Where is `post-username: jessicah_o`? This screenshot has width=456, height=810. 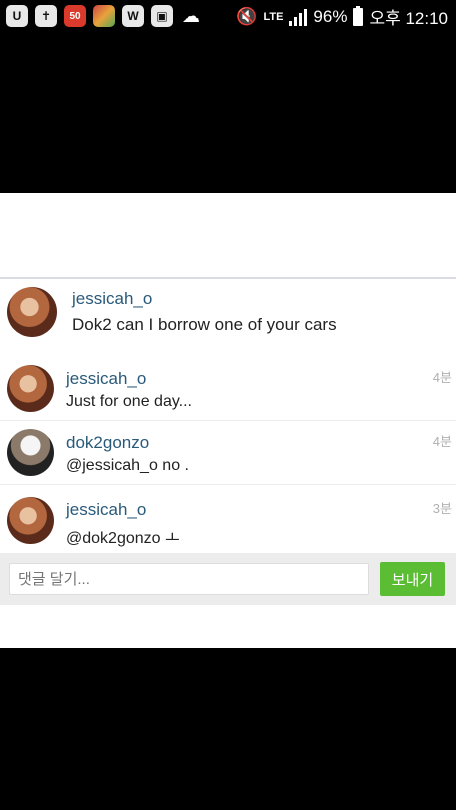 post-username: jessicah_o is located at coordinates (112, 299).